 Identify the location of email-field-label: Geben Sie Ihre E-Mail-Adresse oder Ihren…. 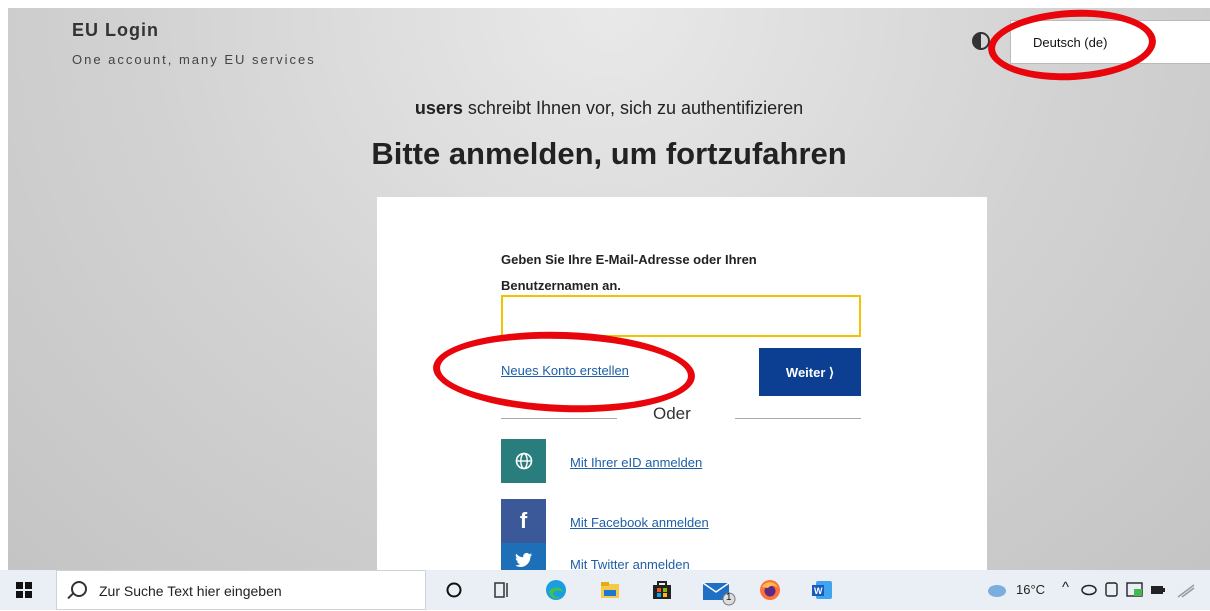
(629, 272).